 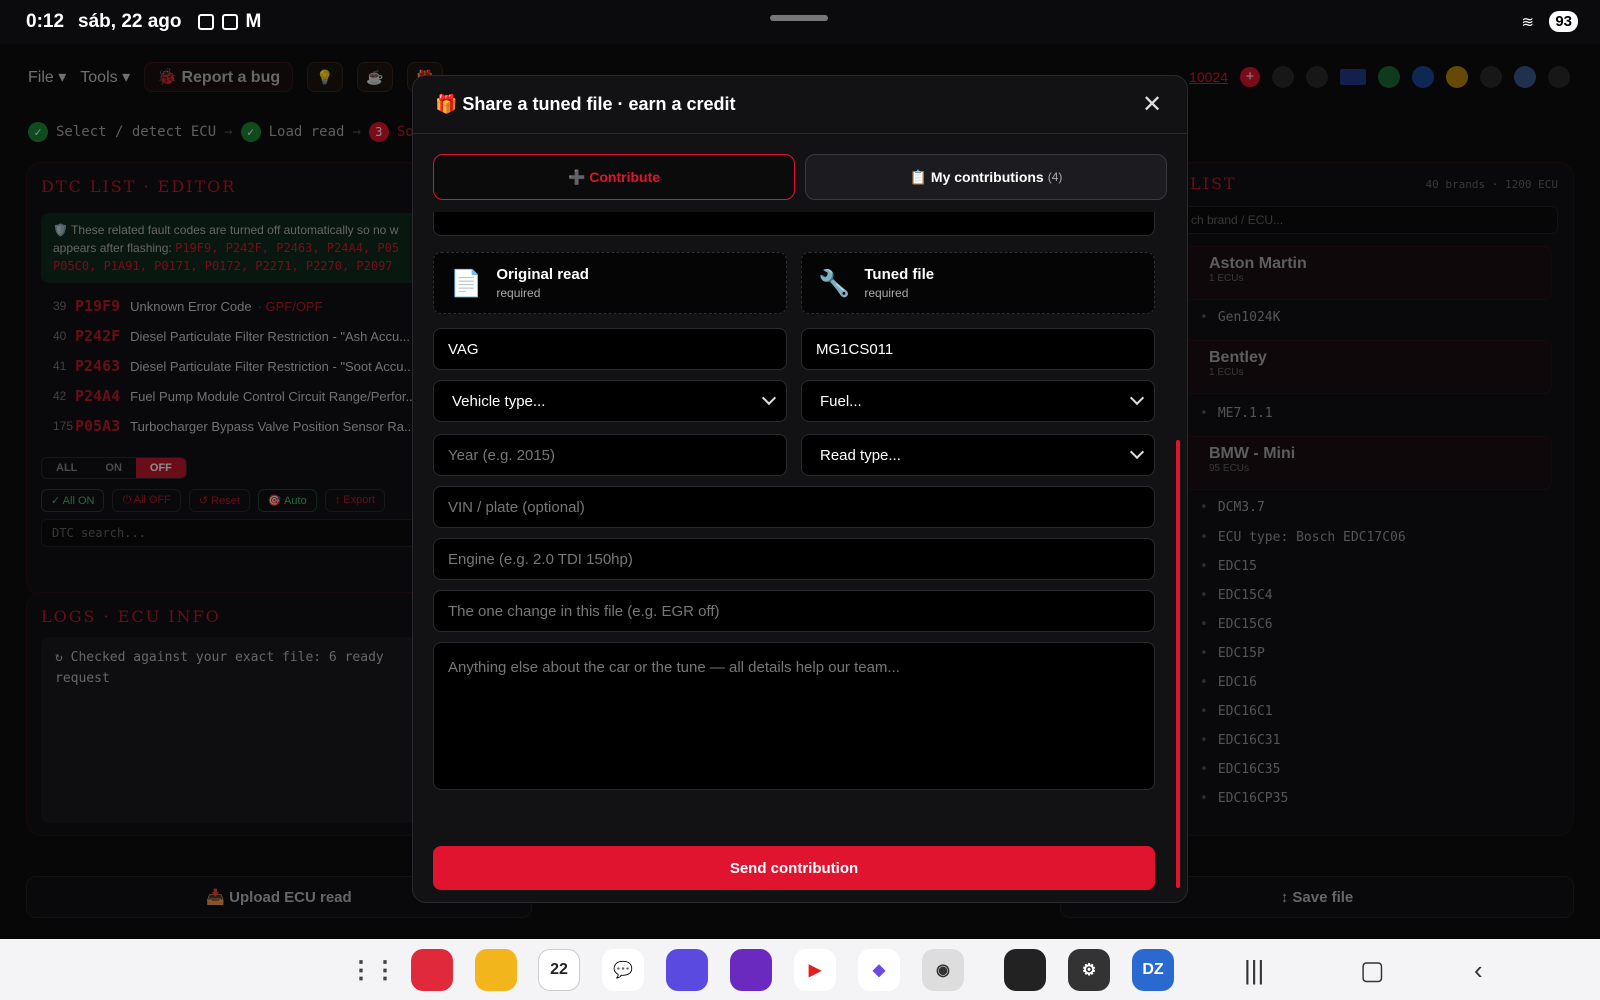 What do you see at coordinates (899, 274) in the screenshot?
I see `dropzone-title: Tuned file` at bounding box center [899, 274].